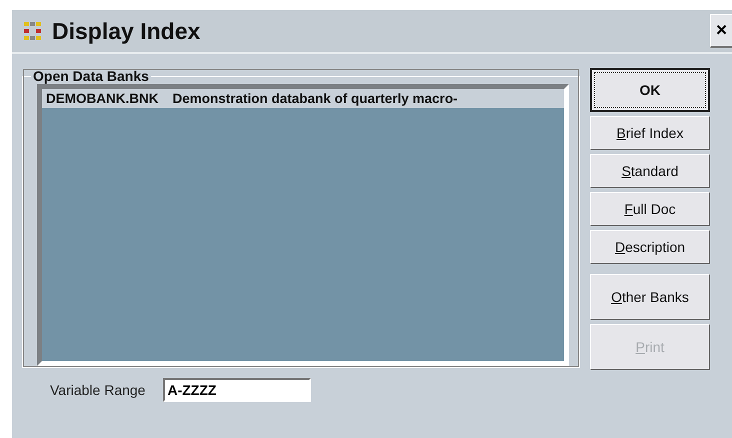 The image size is (732, 438). I want to click on dialog-button: Full Doc, so click(650, 209).